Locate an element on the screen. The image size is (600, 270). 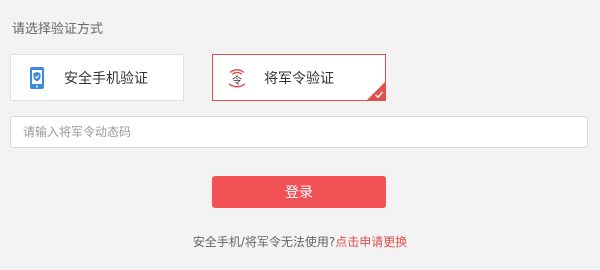
apply-change-link: 点击申请更换 is located at coordinates (371, 242).